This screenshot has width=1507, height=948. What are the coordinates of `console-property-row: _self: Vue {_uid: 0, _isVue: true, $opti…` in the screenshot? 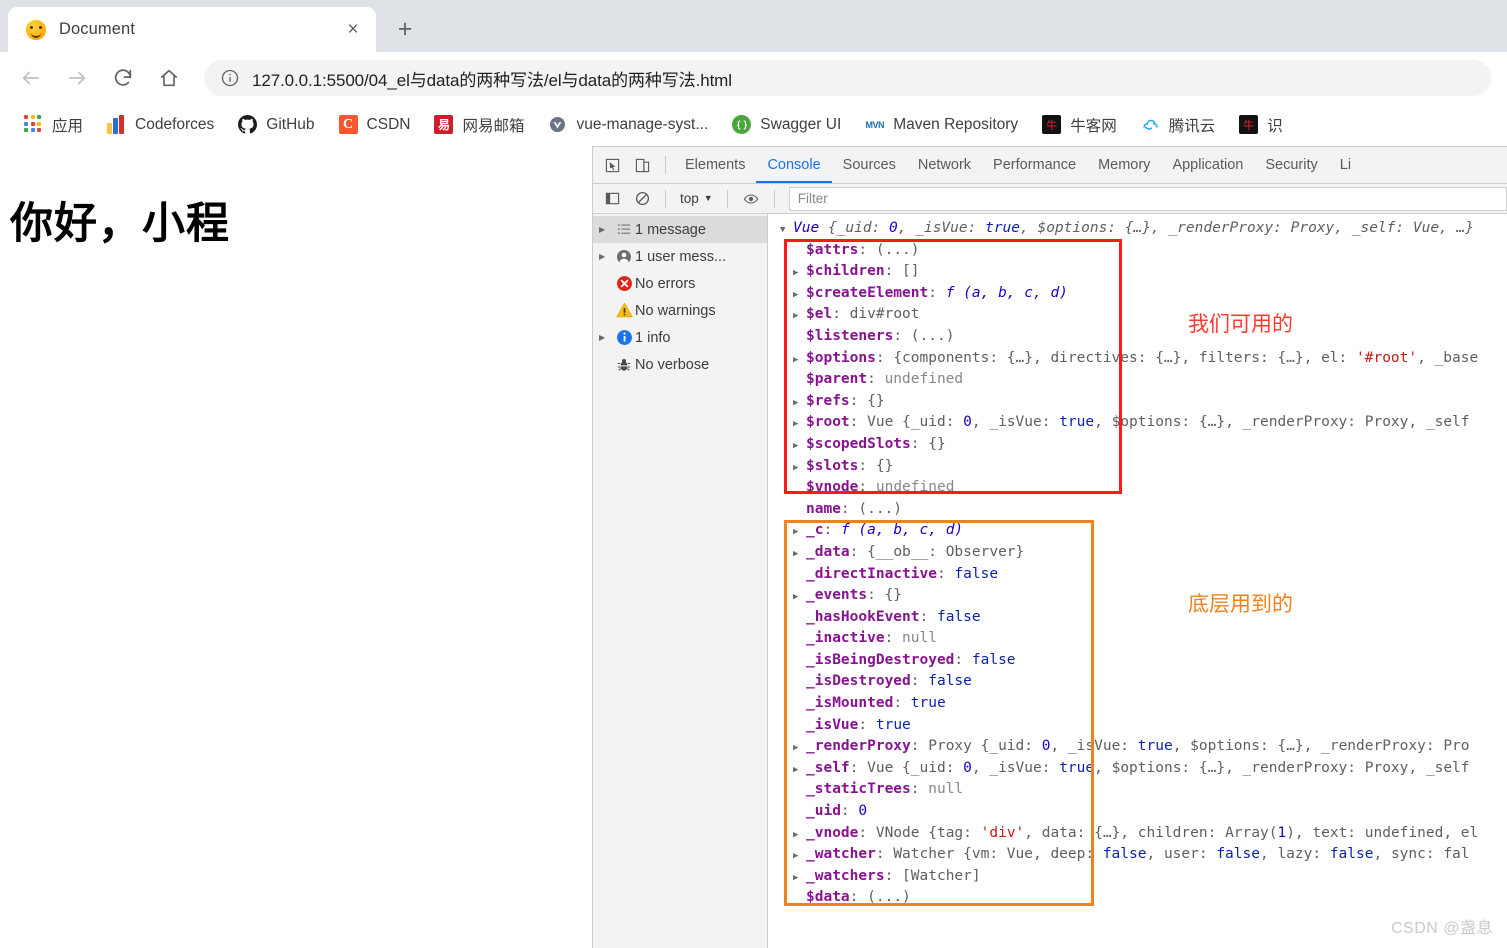 It's located at (1137, 769).